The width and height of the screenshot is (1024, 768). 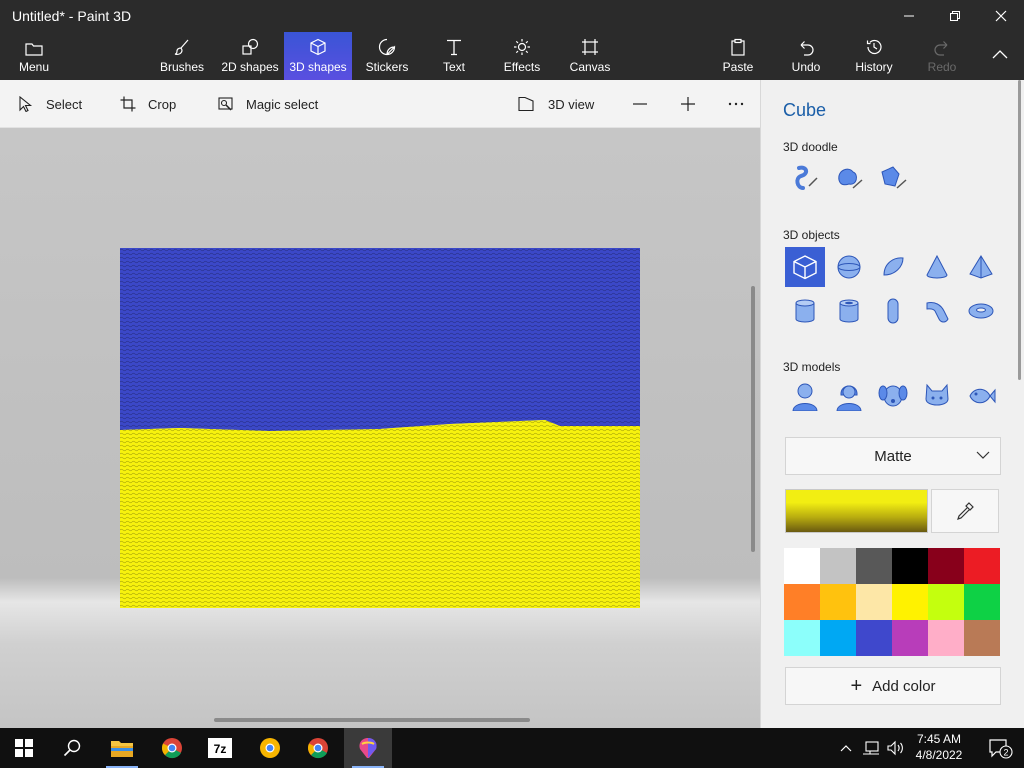 I want to click on current-color-swatch, so click(x=856, y=511).